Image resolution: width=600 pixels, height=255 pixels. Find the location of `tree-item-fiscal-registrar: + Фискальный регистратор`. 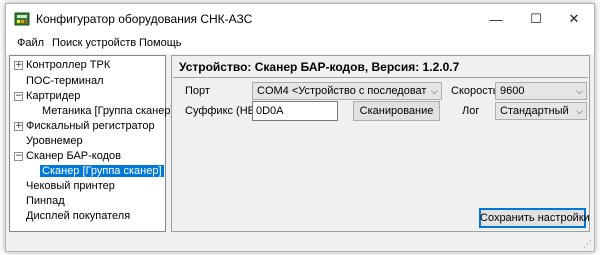

tree-item-fiscal-registrar: + Фискальный регистратор is located at coordinates (85, 127).